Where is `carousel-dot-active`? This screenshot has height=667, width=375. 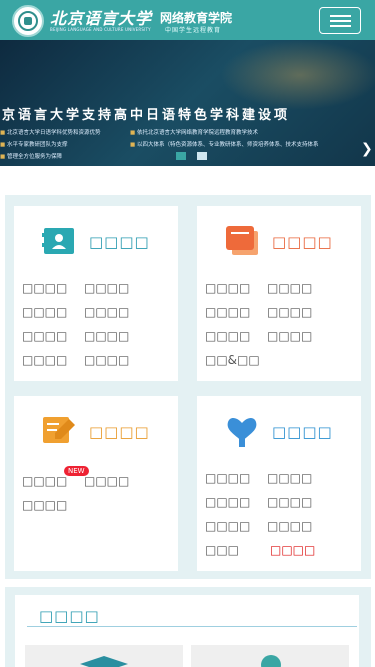 carousel-dot-active is located at coordinates (181, 156).